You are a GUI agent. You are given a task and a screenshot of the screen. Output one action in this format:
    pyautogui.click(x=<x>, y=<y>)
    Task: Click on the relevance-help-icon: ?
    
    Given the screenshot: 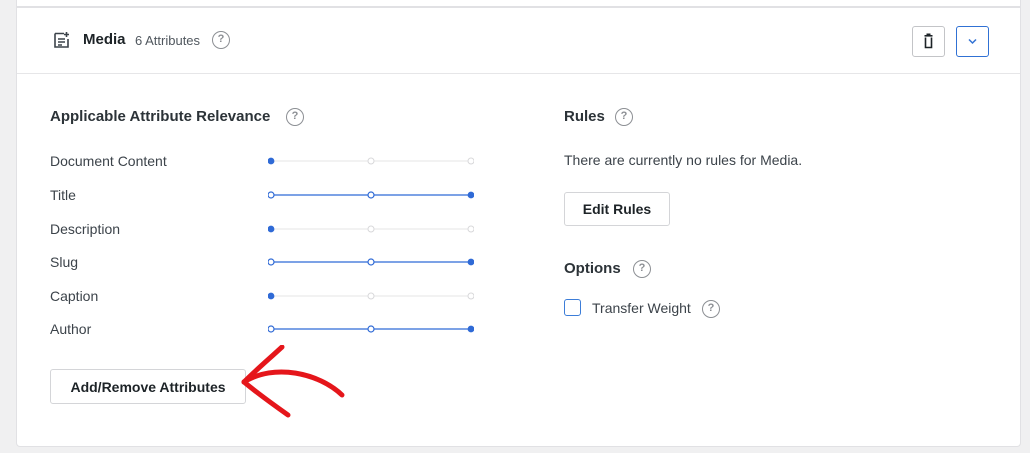 What is the action you would take?
    pyautogui.click(x=295, y=117)
    